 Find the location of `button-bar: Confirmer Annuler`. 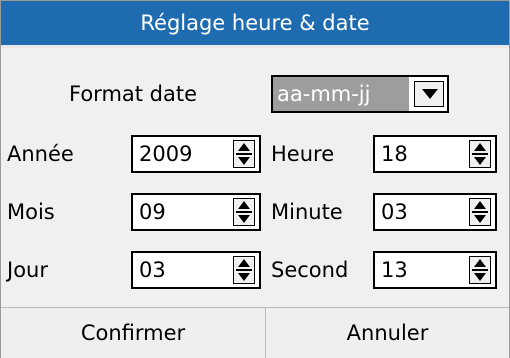

button-bar: Confirmer Annuler is located at coordinates (255, 332).